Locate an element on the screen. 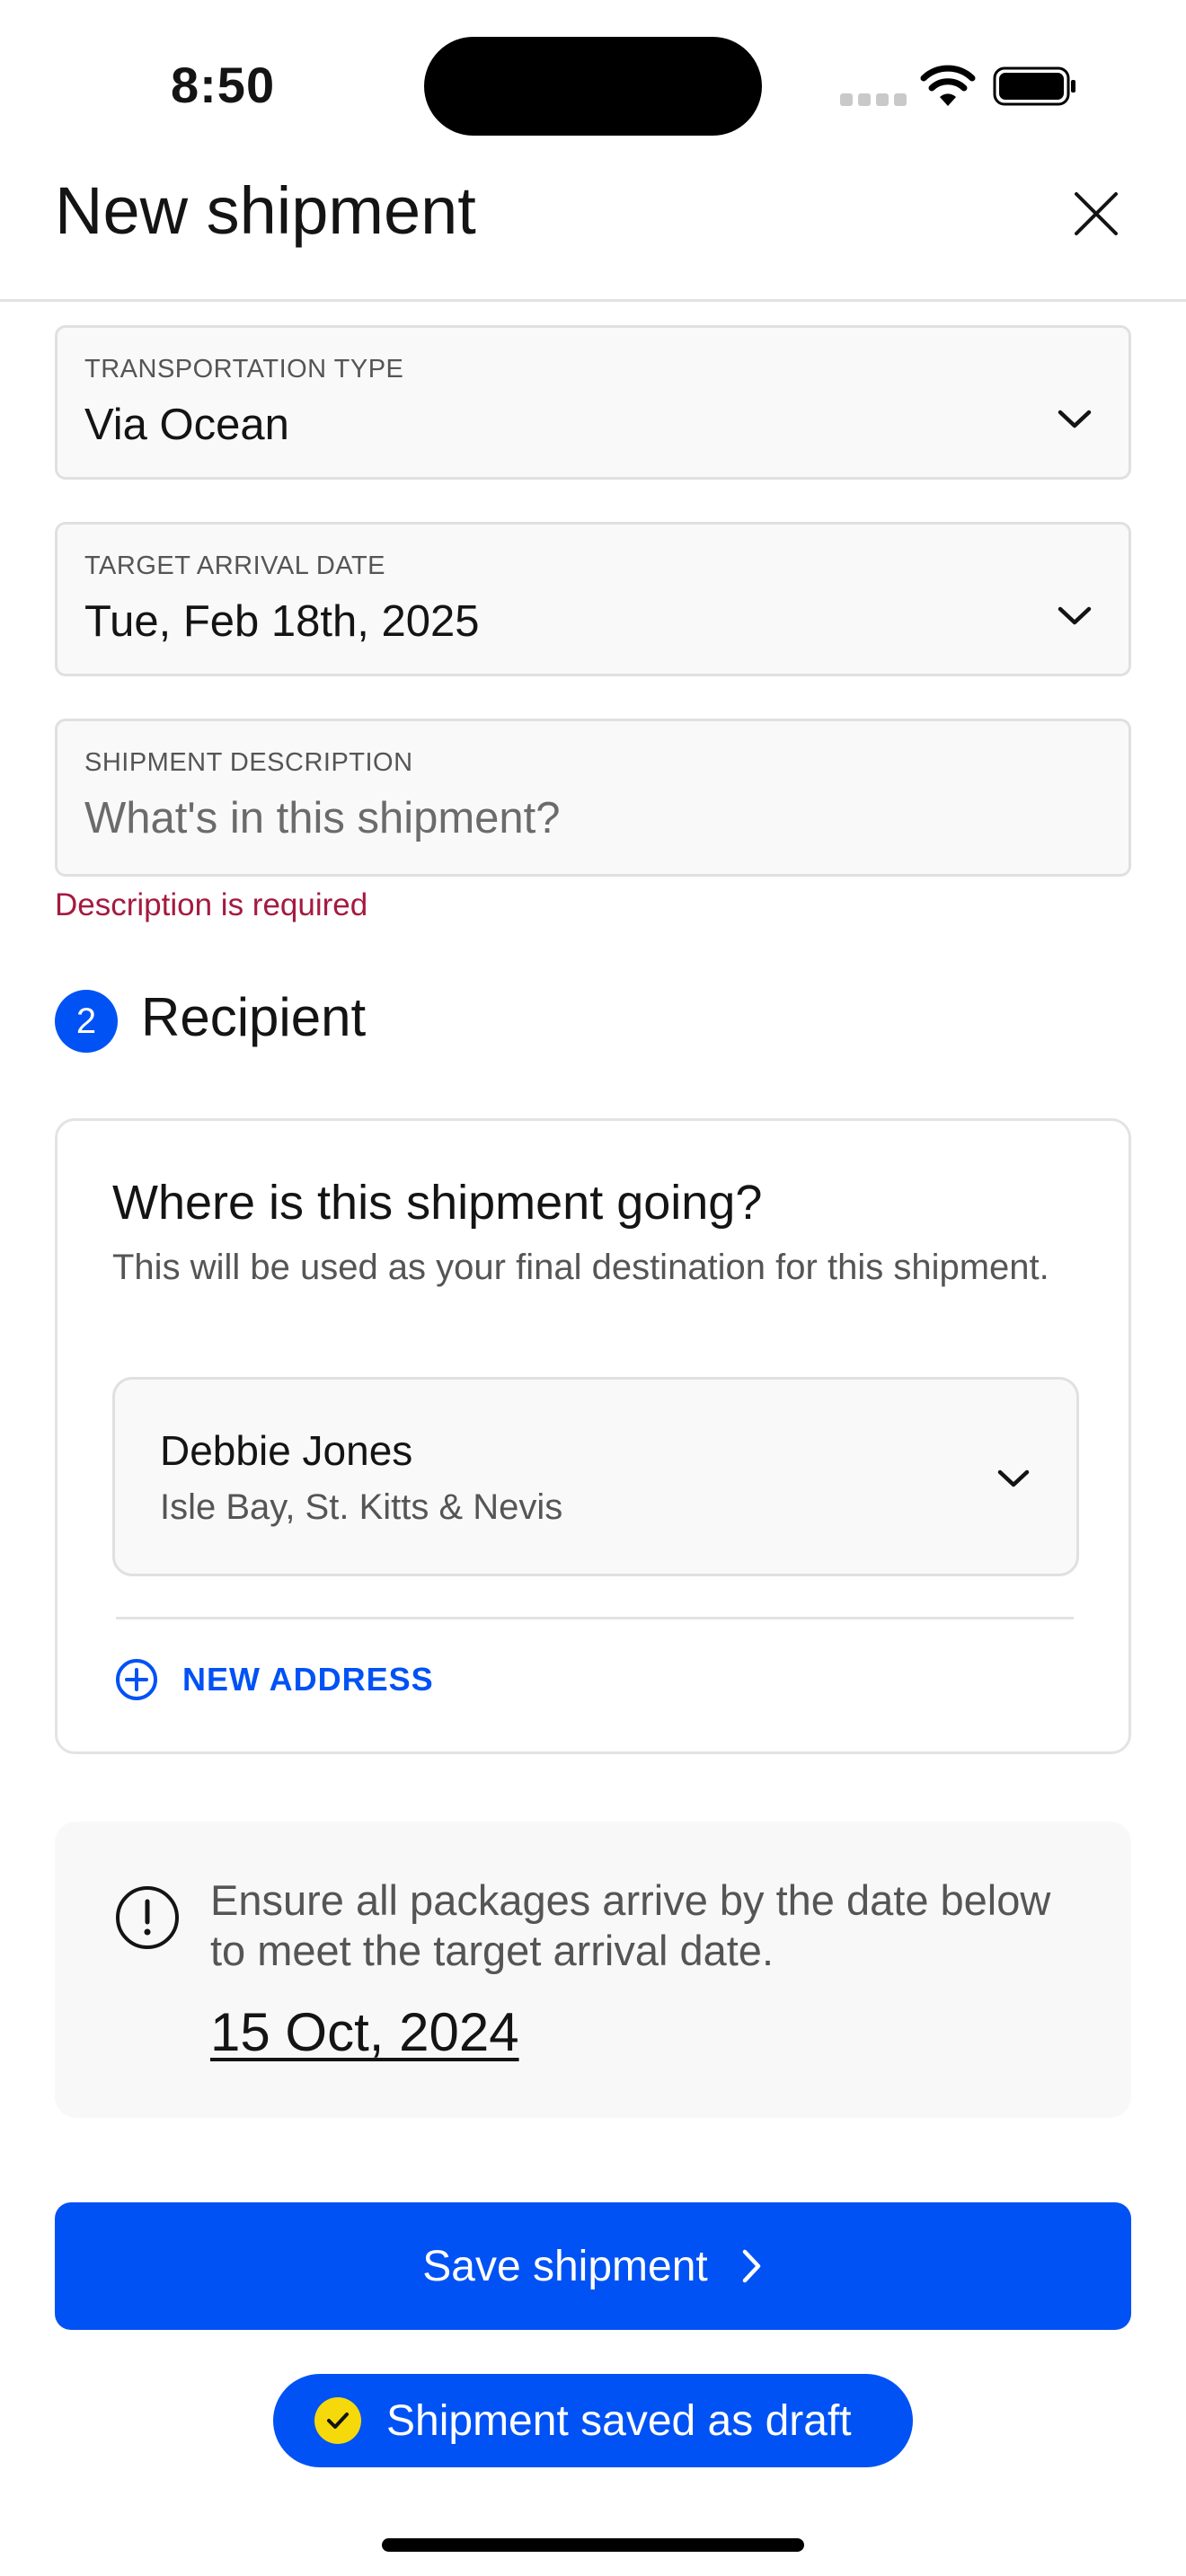 The width and height of the screenshot is (1186, 2576). plus-circle-icon is located at coordinates (136, 1679).